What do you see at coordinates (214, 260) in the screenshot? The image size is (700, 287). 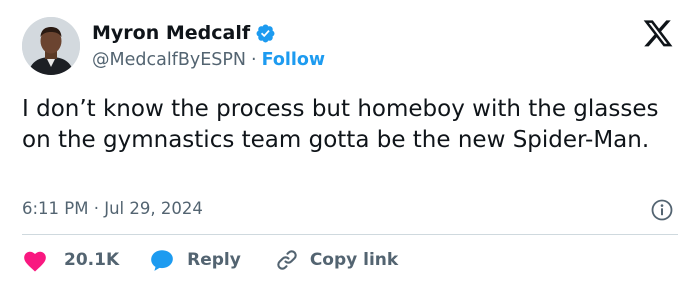 I see `reply-label: Reply` at bounding box center [214, 260].